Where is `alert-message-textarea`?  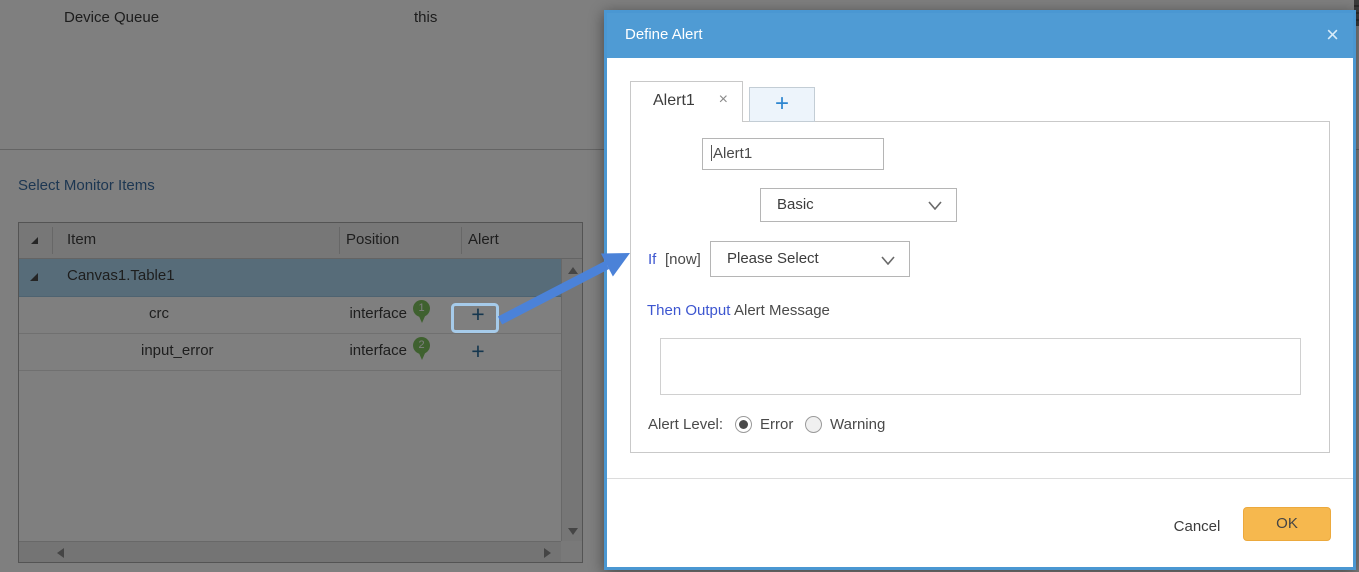
alert-message-textarea is located at coordinates (980, 366).